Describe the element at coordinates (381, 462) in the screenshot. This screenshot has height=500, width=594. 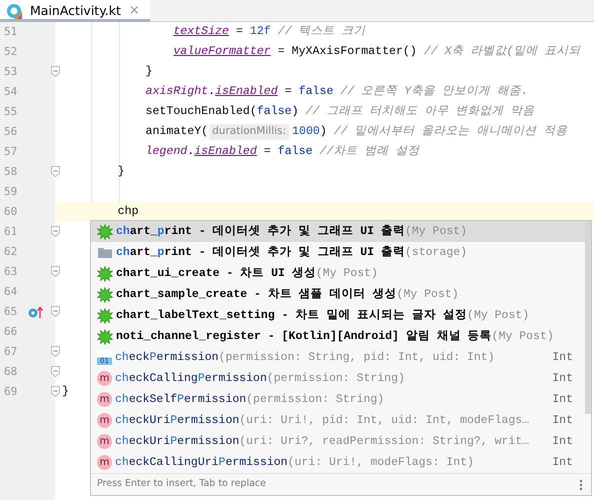
I see `item-parameters: (uri: Uri!, modeFlags: Int)` at that location.